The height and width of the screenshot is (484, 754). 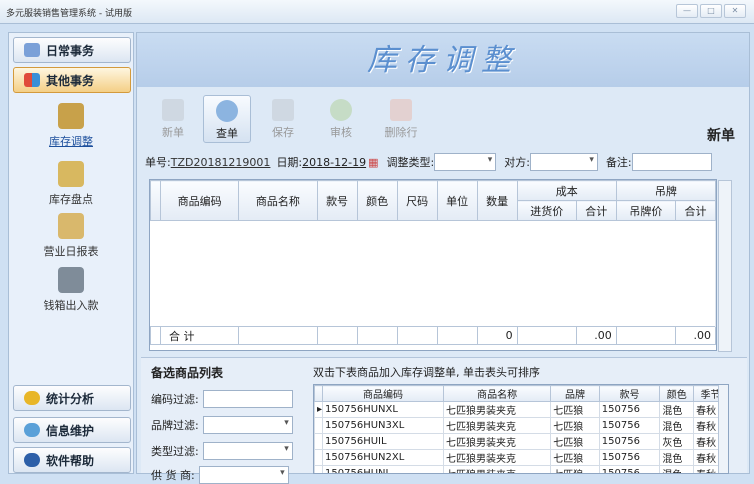 I want to click on nav-help-button: 软件帮助, so click(x=72, y=460).